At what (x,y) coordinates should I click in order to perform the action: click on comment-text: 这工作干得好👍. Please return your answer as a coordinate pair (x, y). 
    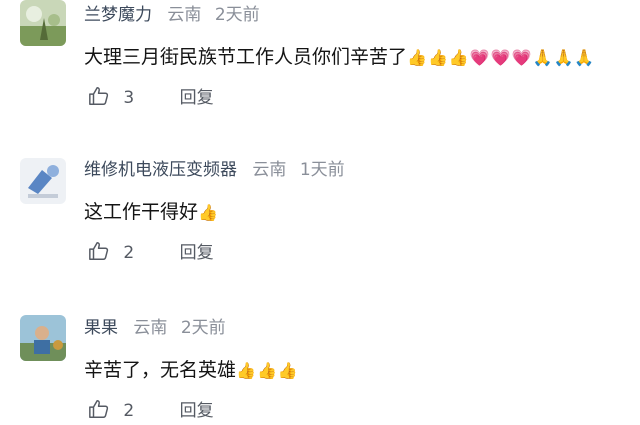
    Looking at the image, I should click on (151, 212).